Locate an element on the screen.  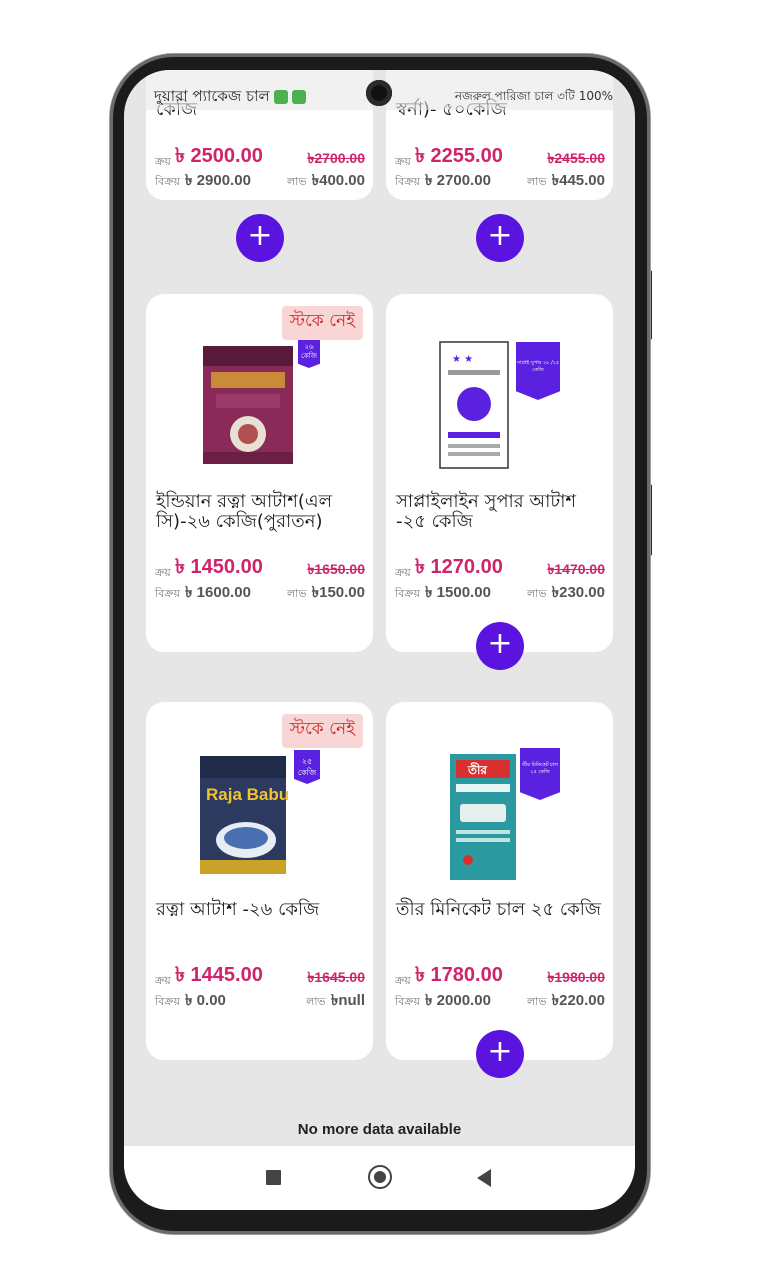
weight-ribbon: ২৬ কেজি is located at coordinates (309, 354).